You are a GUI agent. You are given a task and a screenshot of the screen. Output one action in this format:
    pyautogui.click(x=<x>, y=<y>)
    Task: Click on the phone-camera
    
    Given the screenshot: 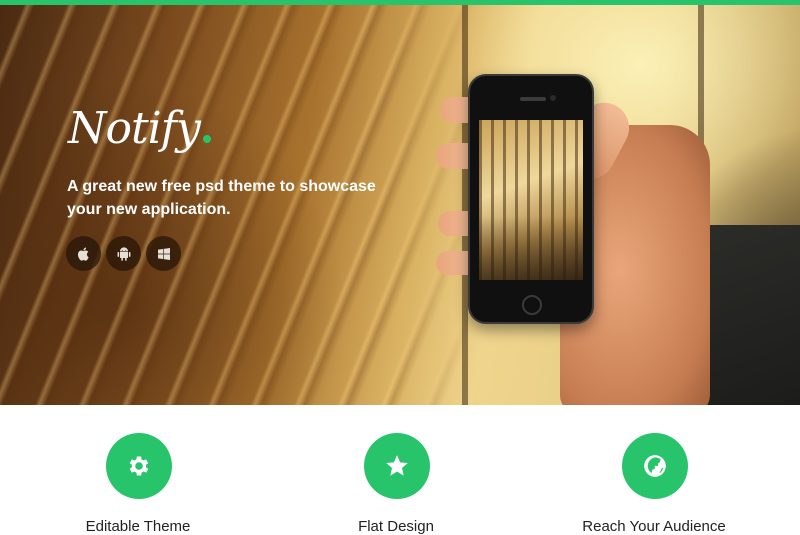 What is the action you would take?
    pyautogui.click(x=553, y=98)
    